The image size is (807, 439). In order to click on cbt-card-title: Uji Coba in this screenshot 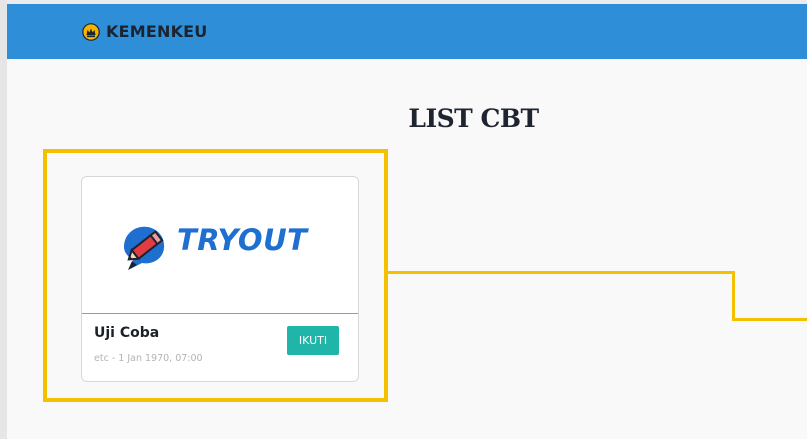, I will do `click(127, 333)`.